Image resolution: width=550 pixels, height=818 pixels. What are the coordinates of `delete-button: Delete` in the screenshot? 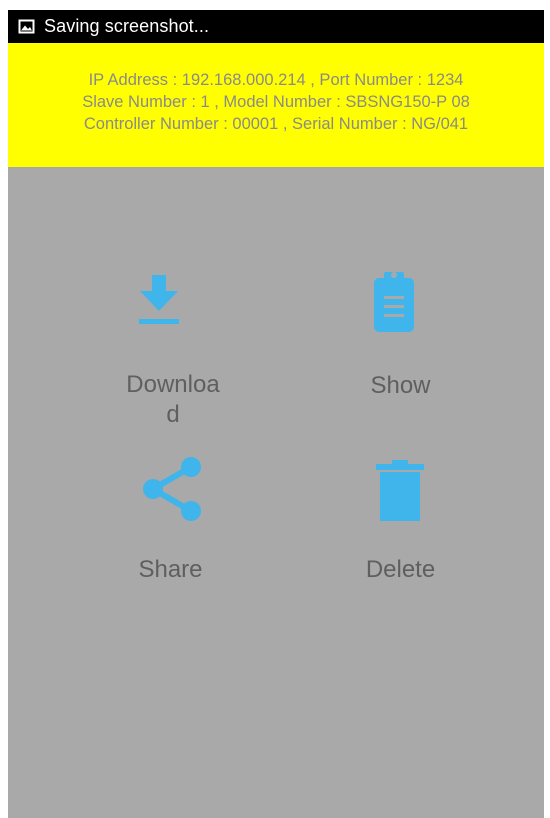 It's located at (400, 525).